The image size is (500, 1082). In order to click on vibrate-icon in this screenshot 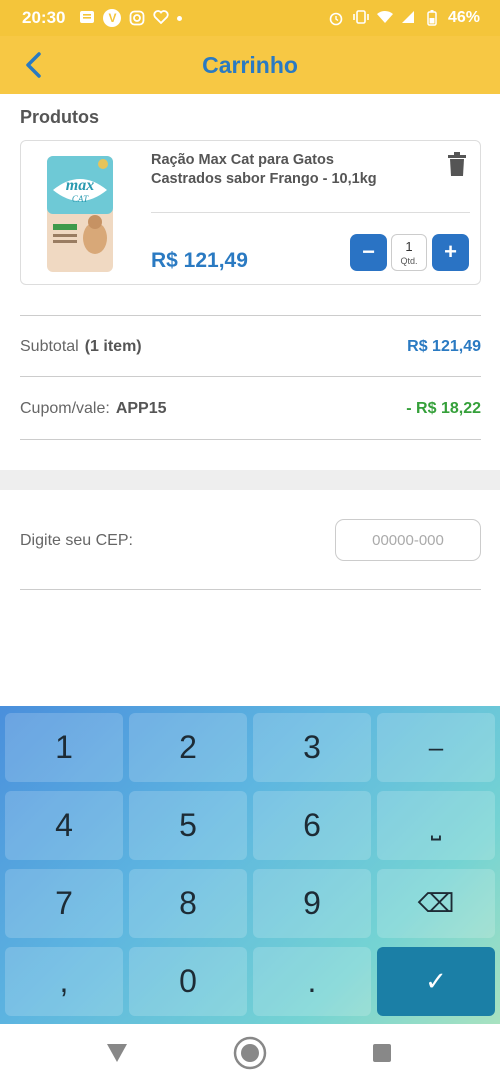, I will do `click(360, 18)`.